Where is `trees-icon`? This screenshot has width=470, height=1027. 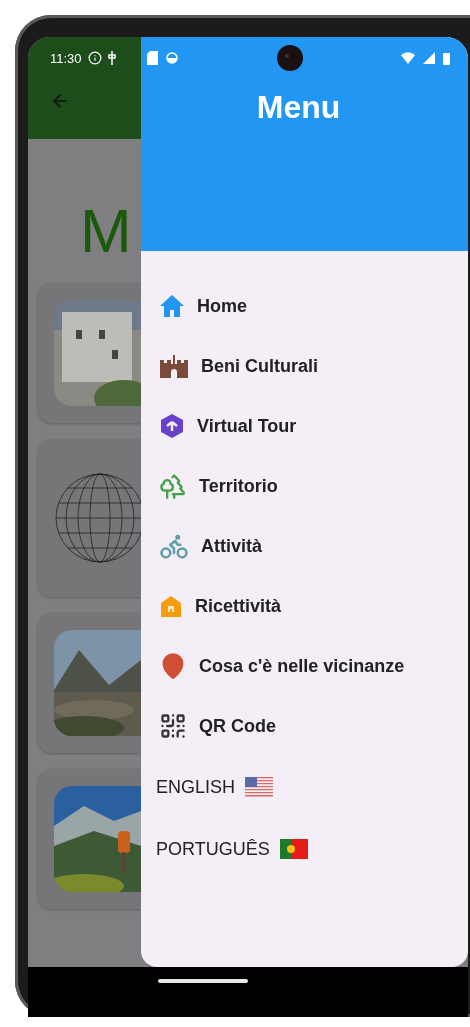
trees-icon is located at coordinates (173, 486).